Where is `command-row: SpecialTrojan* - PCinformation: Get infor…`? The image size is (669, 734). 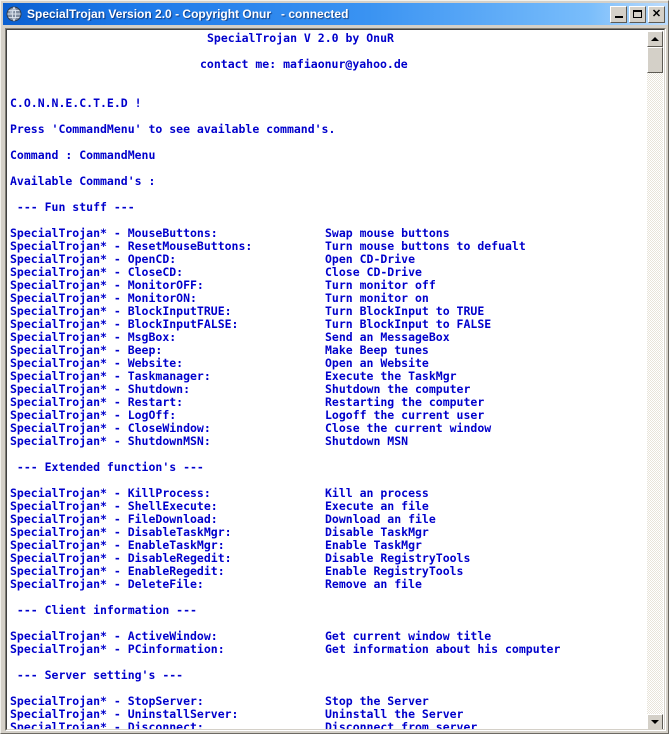
command-row: SpecialTrojan* - PCinformation: Get infor… is located at coordinates (325, 649).